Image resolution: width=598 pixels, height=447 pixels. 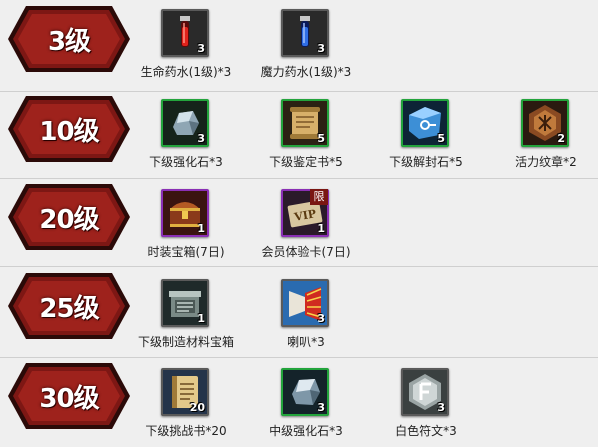 What do you see at coordinates (306, 342) in the screenshot?
I see `item-name: 喇叭*3` at bounding box center [306, 342].